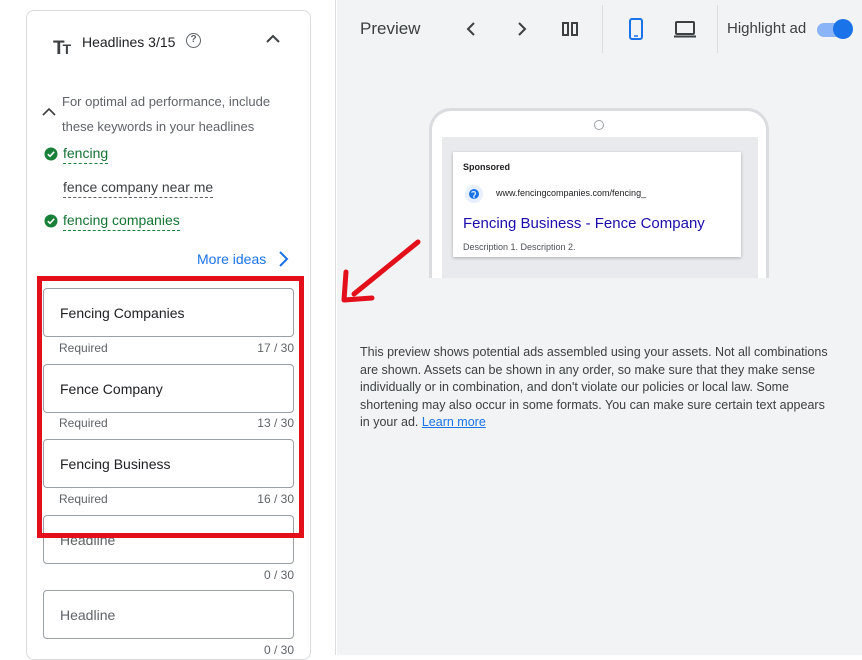 The height and width of the screenshot is (660, 862). Describe the element at coordinates (390, 28) in the screenshot. I see `preview-title: Preview` at that location.